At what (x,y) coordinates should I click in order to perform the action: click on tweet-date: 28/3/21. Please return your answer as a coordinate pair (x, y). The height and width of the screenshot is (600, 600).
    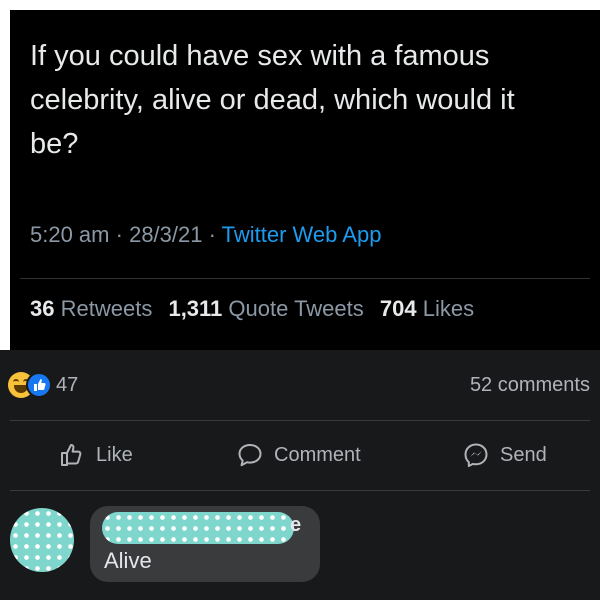
    Looking at the image, I should click on (165, 234).